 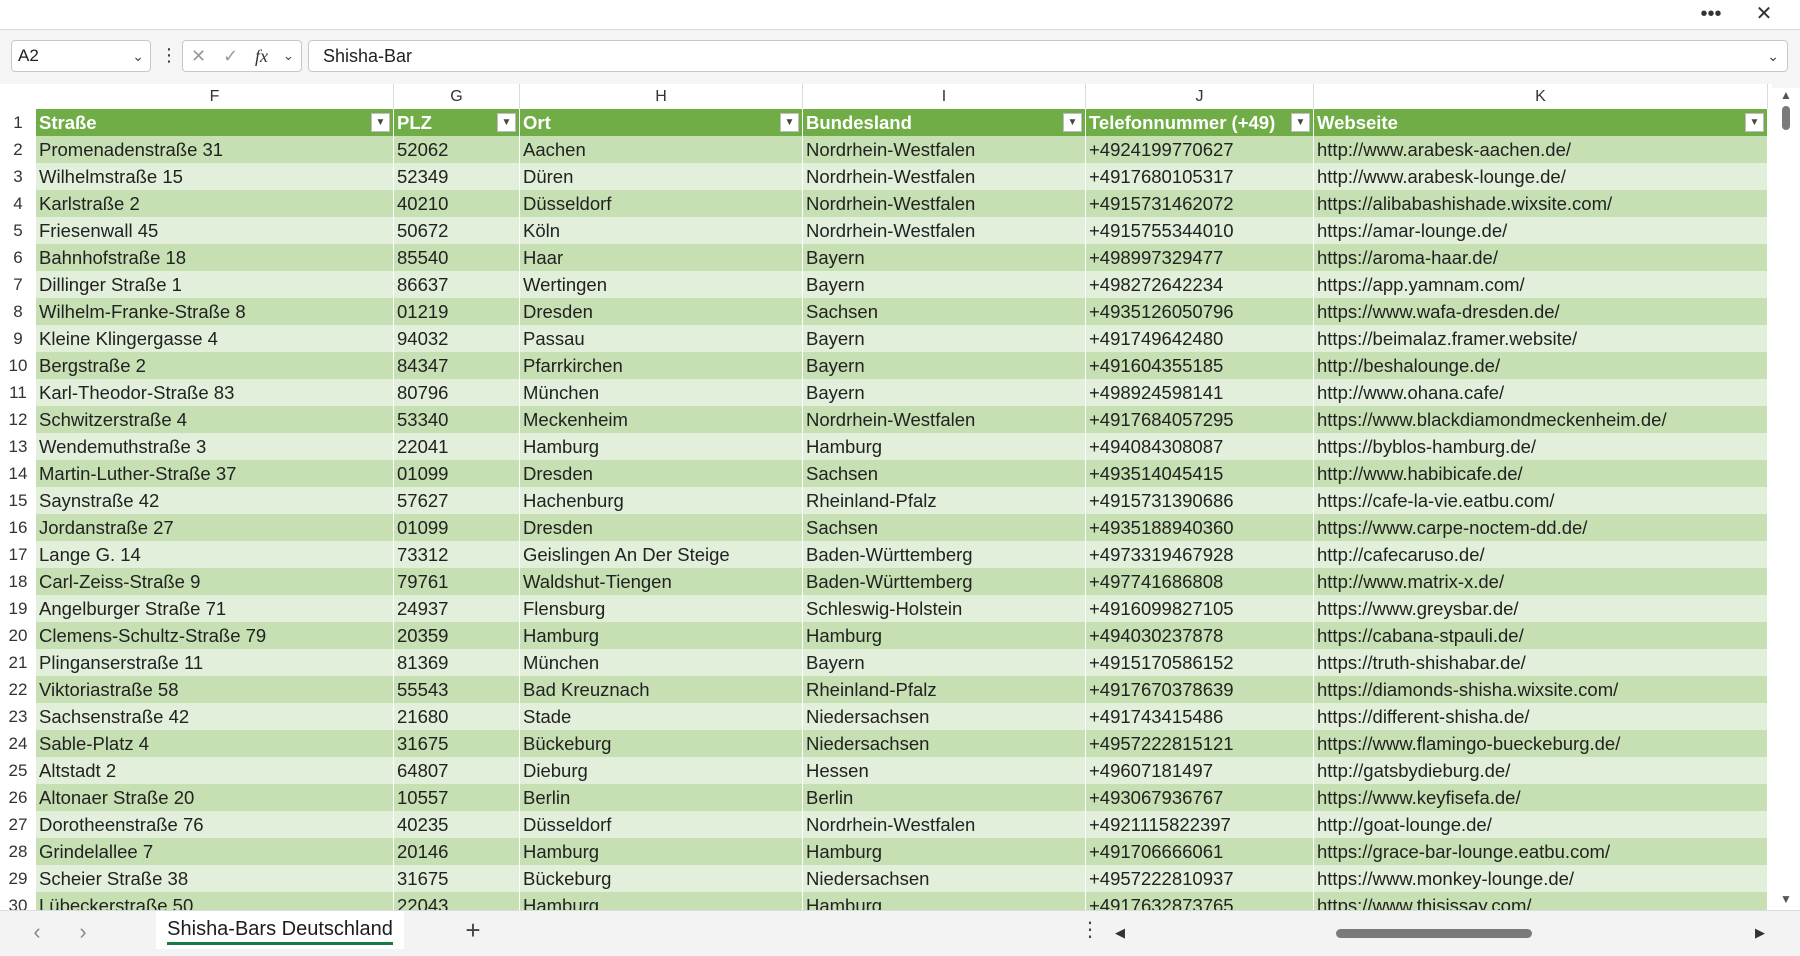 I want to click on table-cell: Waldshut-Tiengen, so click(x=661, y=581).